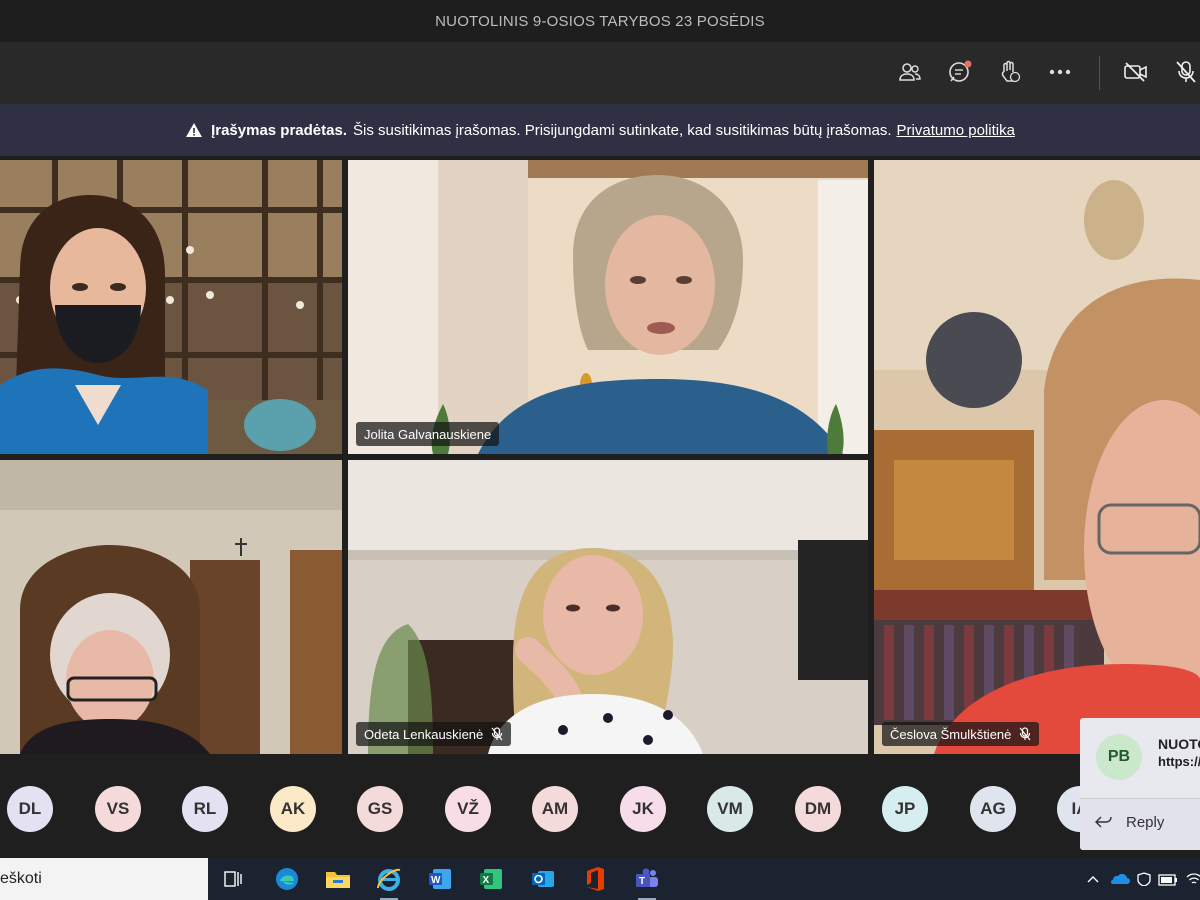 This screenshot has height=900, width=1200. I want to click on outlook-icon, so click(543, 879).